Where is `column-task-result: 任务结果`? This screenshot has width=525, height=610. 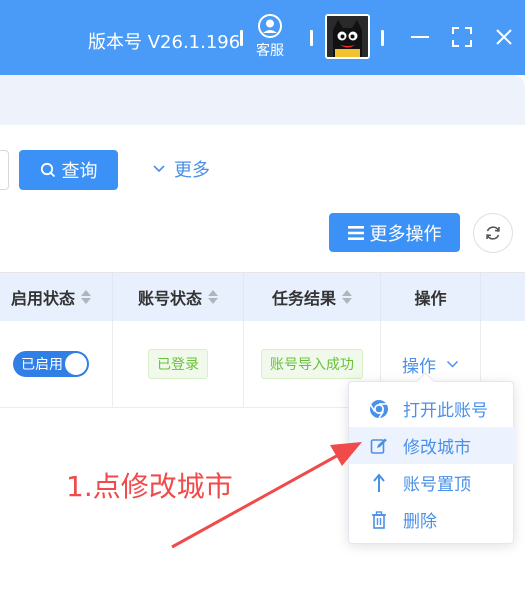 column-task-result: 任务结果 is located at coordinates (312, 296).